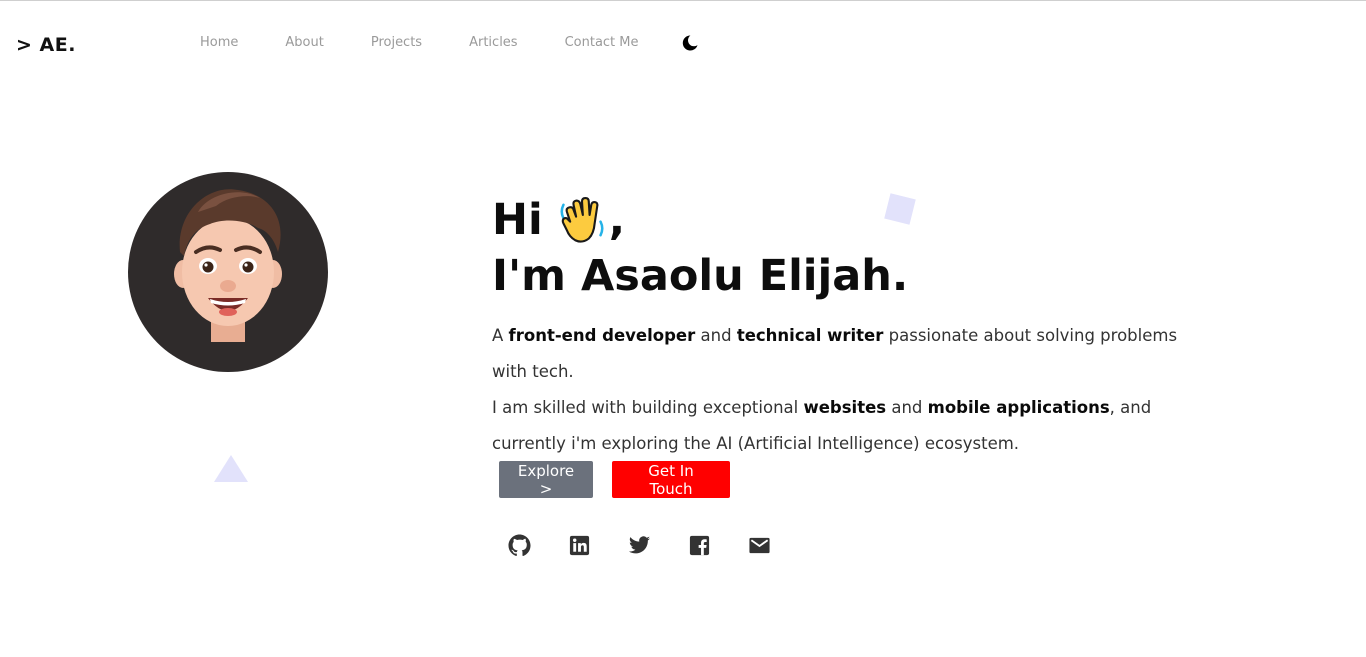  Describe the element at coordinates (639, 545) in the screenshot. I see `twitter-icon` at that location.